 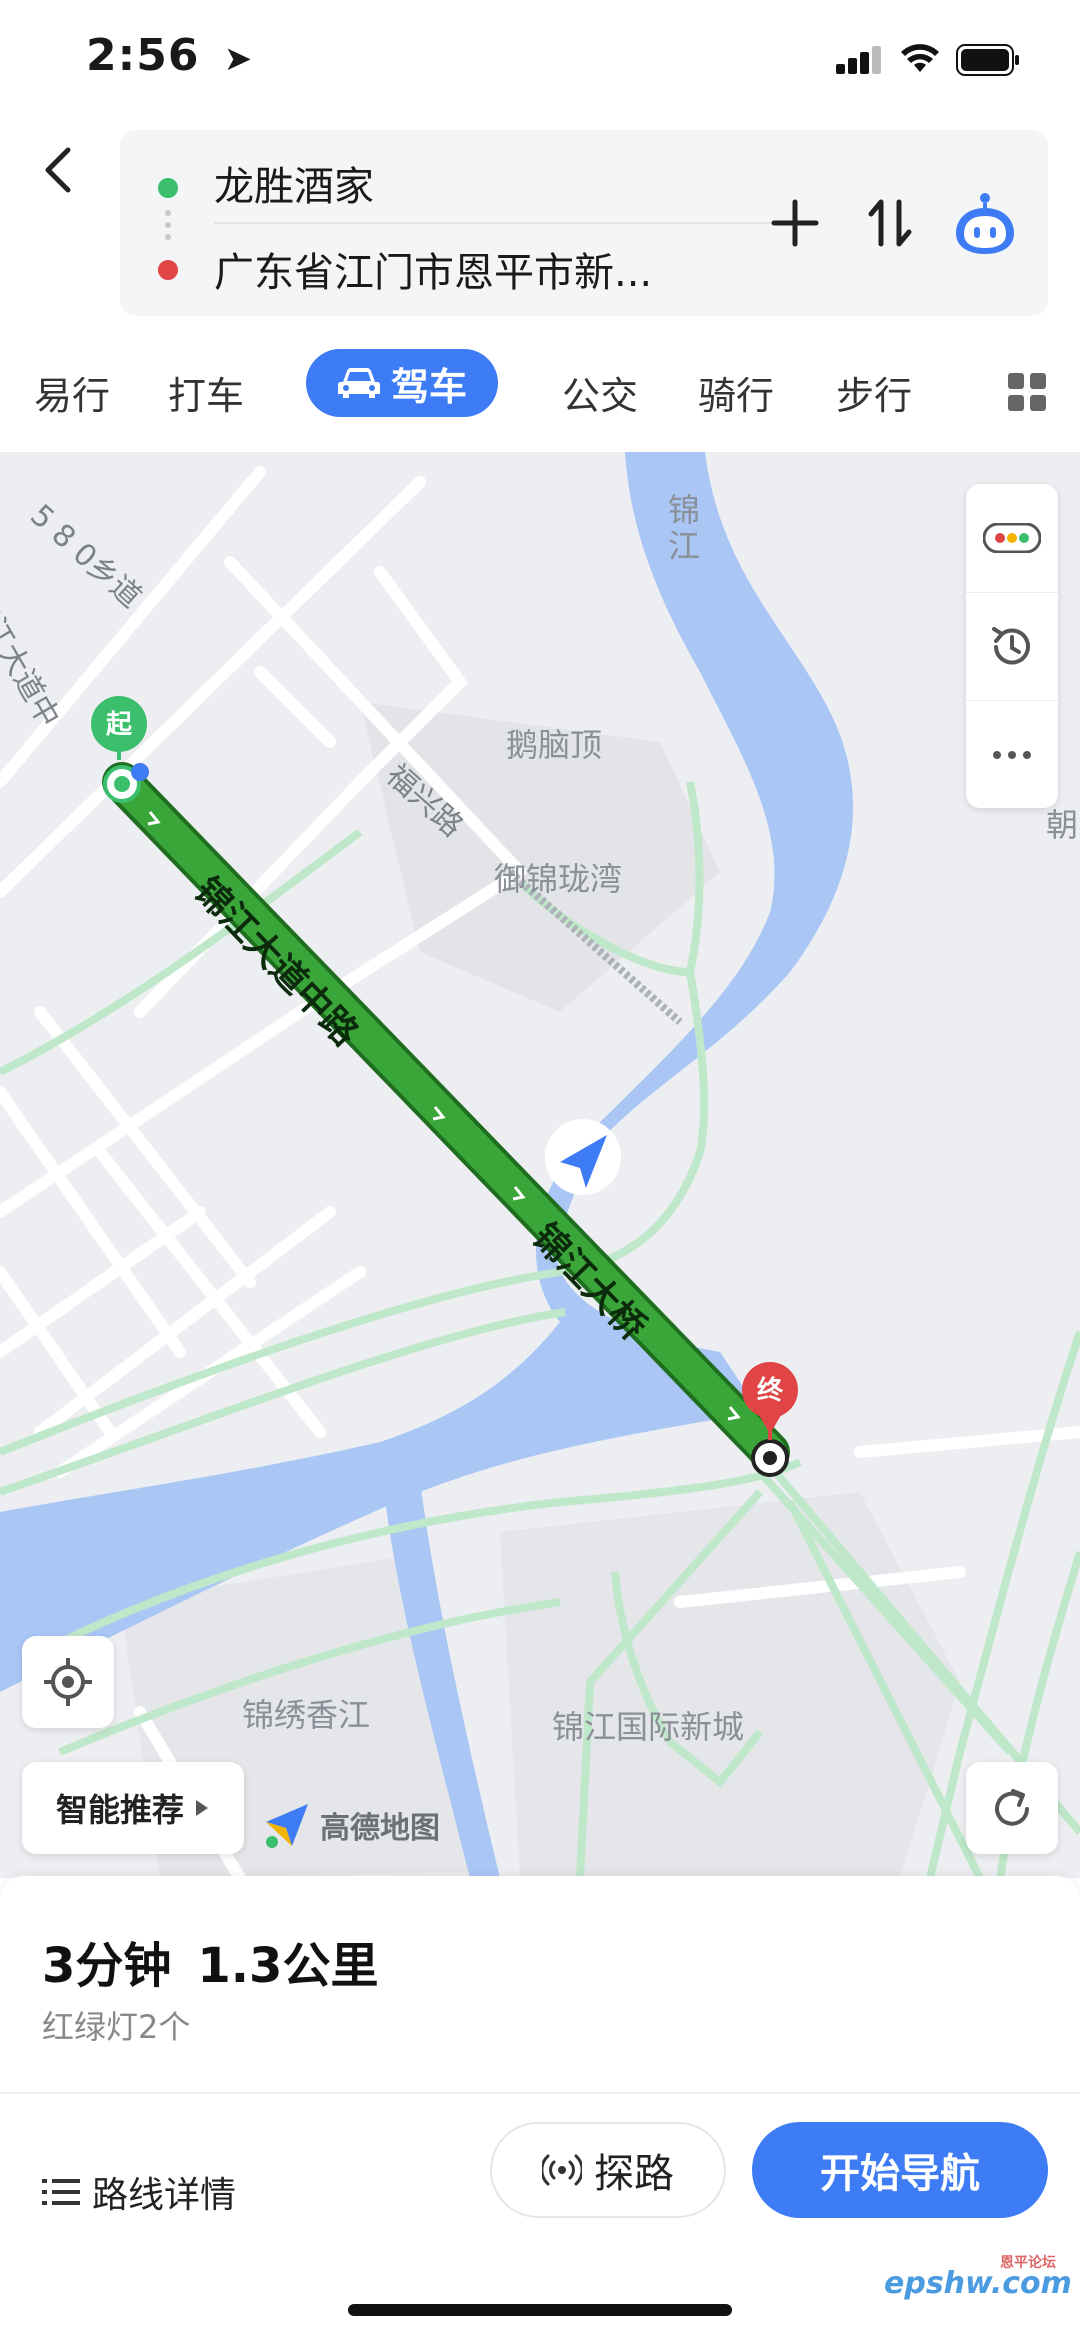 What do you see at coordinates (874, 392) in the screenshot?
I see `tab-walk: 步行` at bounding box center [874, 392].